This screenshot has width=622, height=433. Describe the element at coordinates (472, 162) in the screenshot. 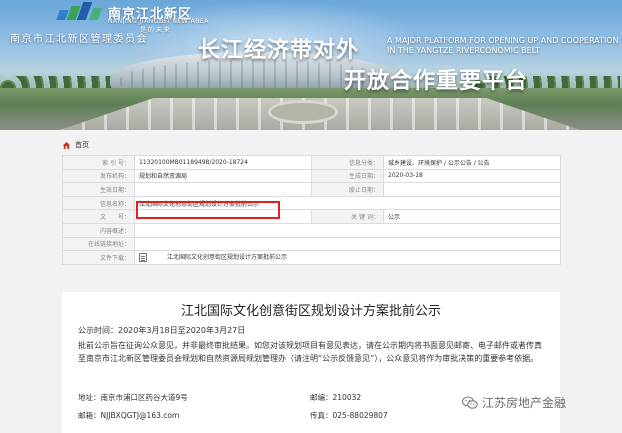

I see `category-value: 城乡建设、环境保护 / 公示公告 / 公告` at that location.